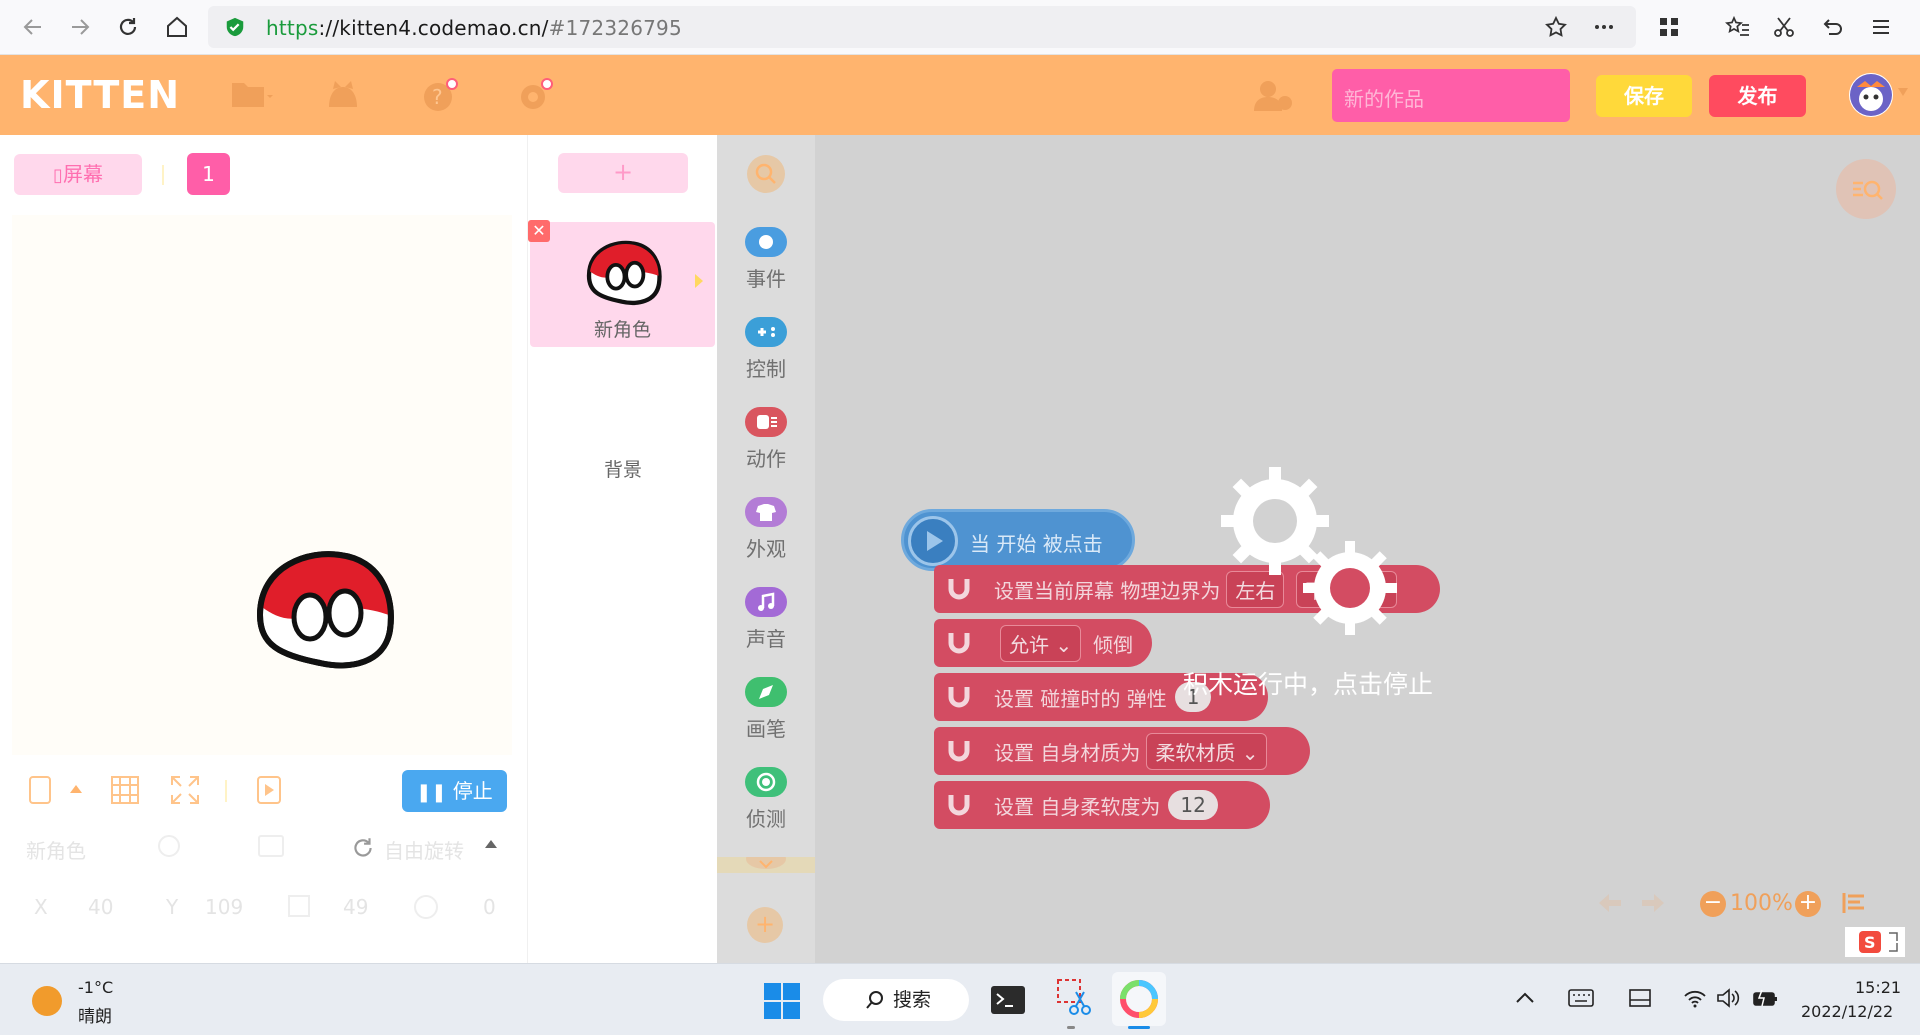 This screenshot has width=1920, height=1035. Describe the element at coordinates (1640, 998) in the screenshot. I see `tablet-mode-icon` at that location.